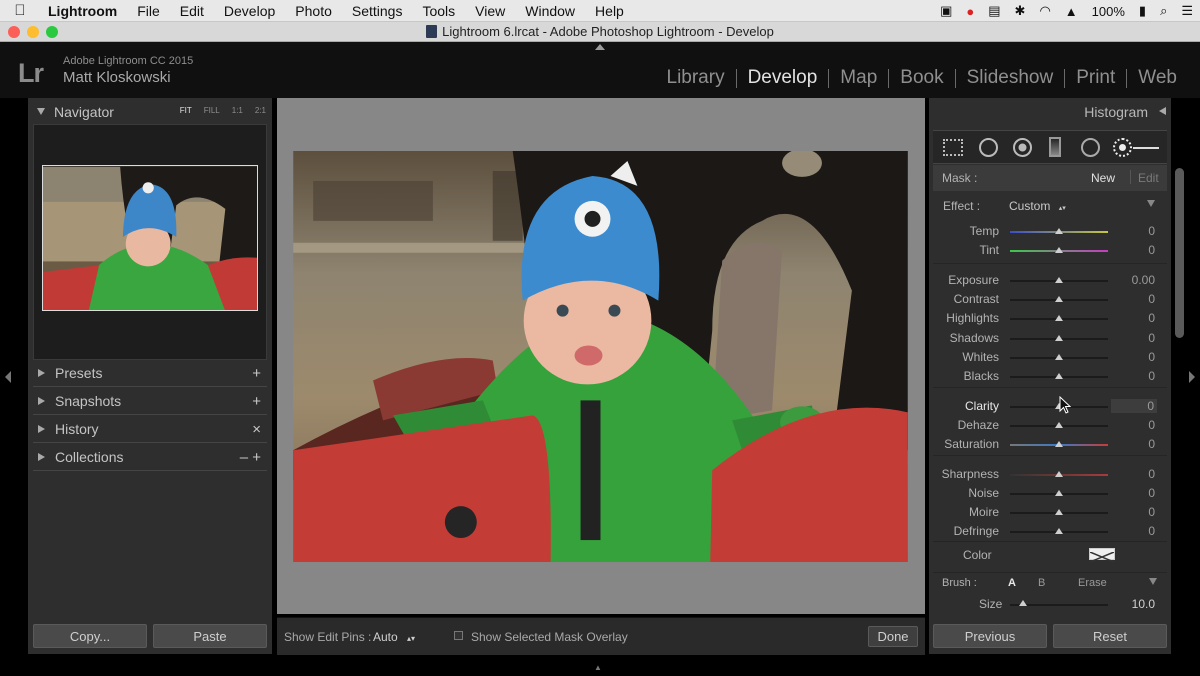  What do you see at coordinates (1071, 11) in the screenshot?
I see `airplay-icon: ▲` at bounding box center [1071, 11].